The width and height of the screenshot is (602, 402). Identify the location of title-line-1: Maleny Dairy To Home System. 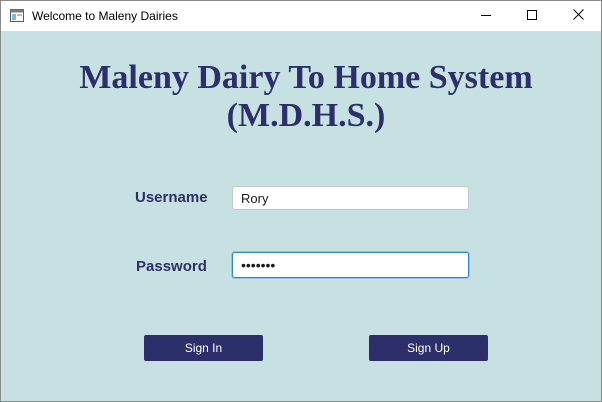
(306, 77).